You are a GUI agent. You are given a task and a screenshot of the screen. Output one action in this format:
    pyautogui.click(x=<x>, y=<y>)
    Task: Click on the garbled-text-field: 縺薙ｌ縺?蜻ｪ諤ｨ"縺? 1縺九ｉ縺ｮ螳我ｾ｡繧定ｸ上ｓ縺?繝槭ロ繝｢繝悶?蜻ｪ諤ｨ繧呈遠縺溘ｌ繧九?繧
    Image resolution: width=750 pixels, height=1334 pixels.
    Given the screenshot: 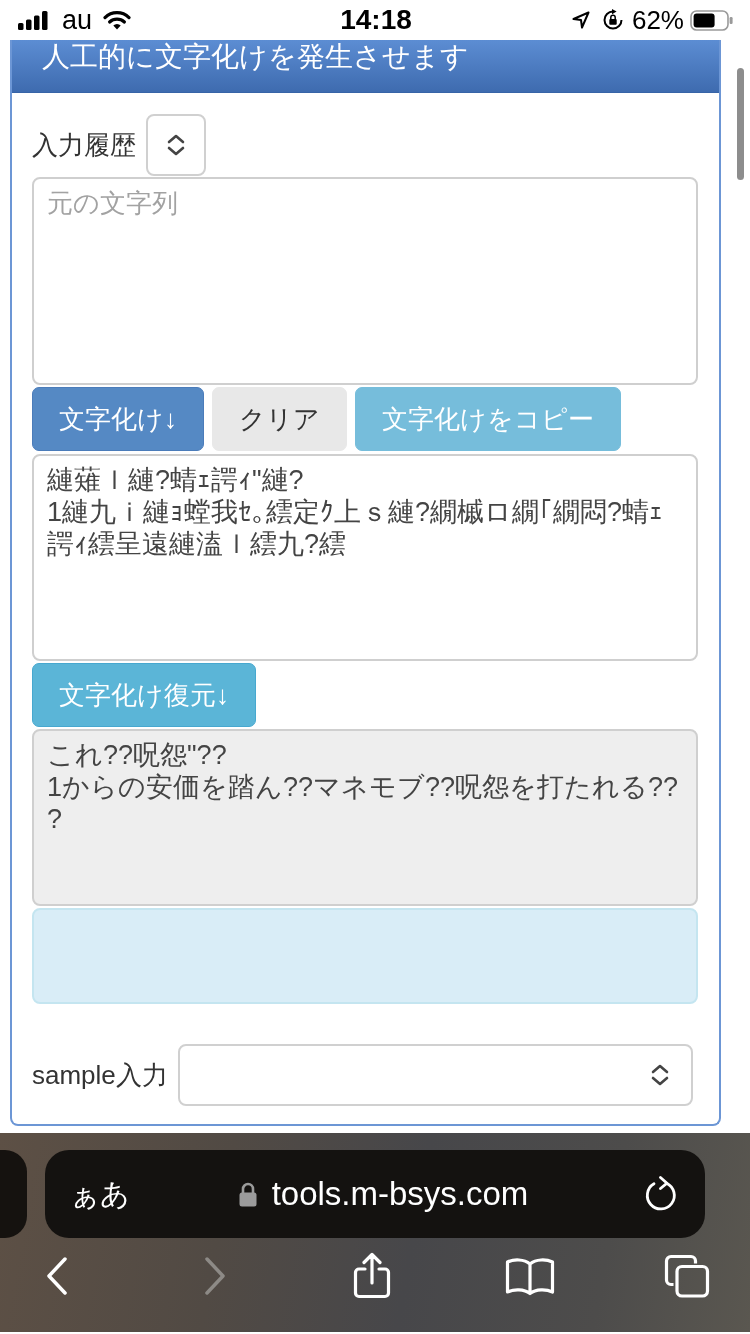 What is the action you would take?
    pyautogui.click(x=365, y=557)
    